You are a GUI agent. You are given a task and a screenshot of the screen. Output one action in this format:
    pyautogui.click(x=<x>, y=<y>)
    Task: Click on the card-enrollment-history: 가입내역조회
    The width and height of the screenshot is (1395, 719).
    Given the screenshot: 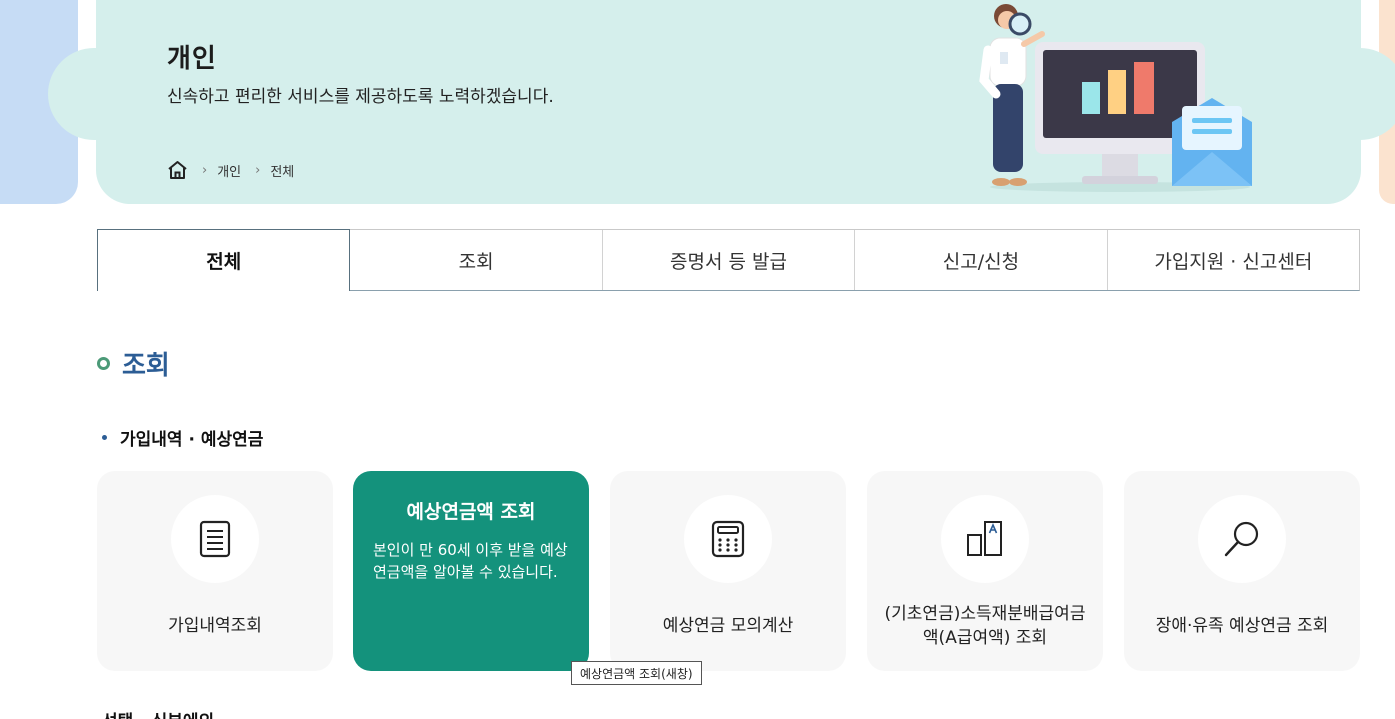 What is the action you would take?
    pyautogui.click(x=215, y=571)
    